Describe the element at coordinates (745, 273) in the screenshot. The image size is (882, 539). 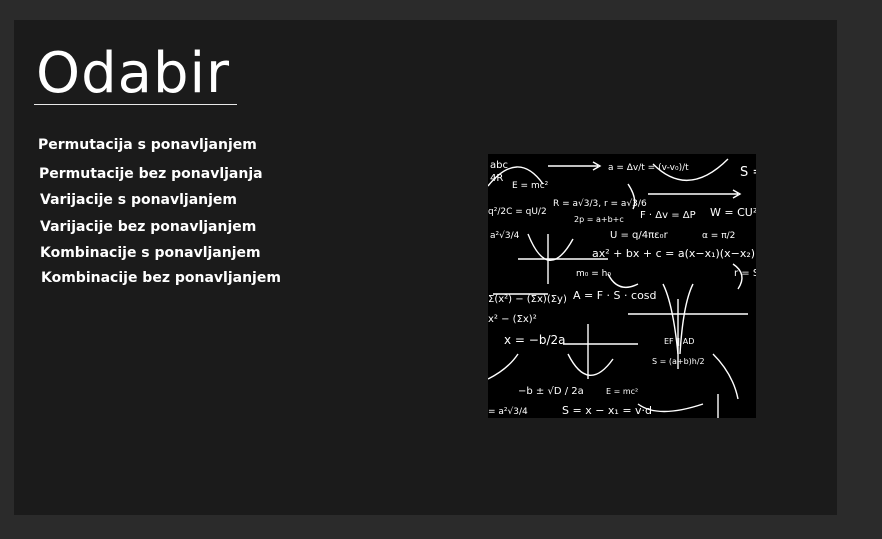
I see `formula-25: r = S` at that location.